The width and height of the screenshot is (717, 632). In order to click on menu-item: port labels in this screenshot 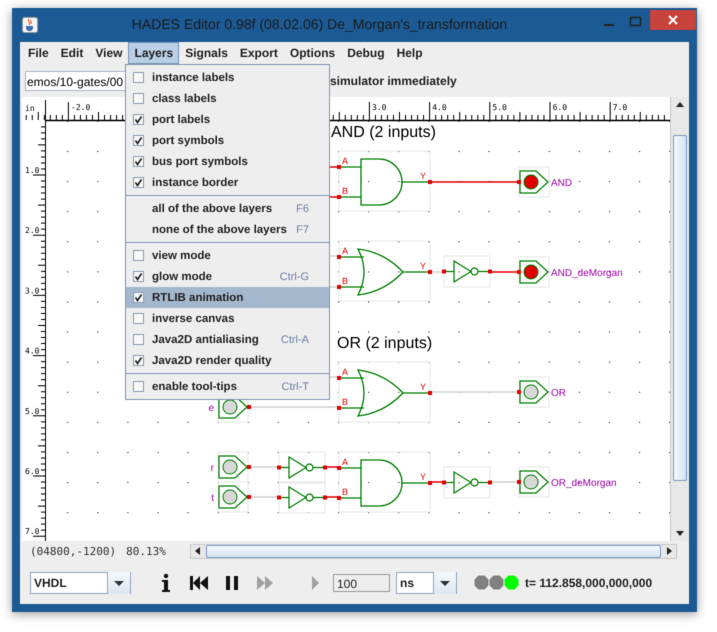, I will do `click(227, 119)`.